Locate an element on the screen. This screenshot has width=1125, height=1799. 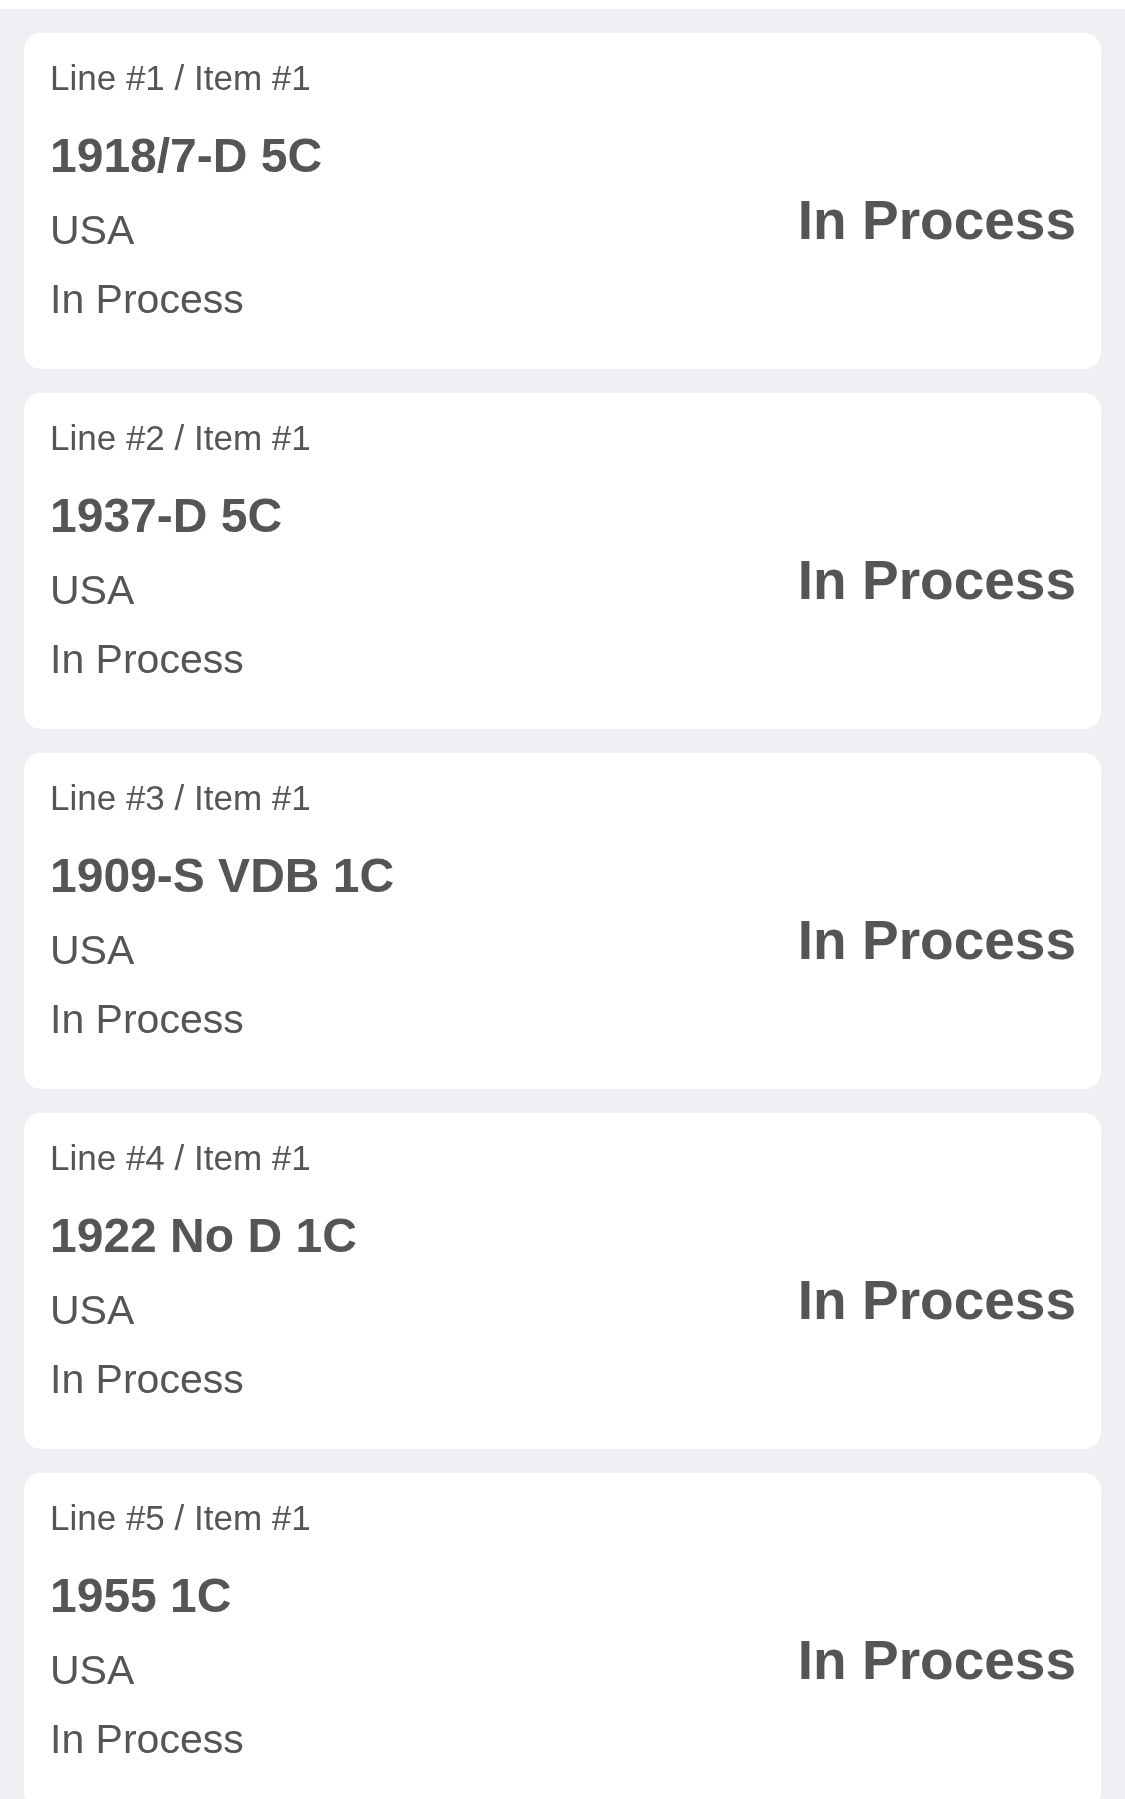
coin-title: 1955 1C is located at coordinates (141, 1596).